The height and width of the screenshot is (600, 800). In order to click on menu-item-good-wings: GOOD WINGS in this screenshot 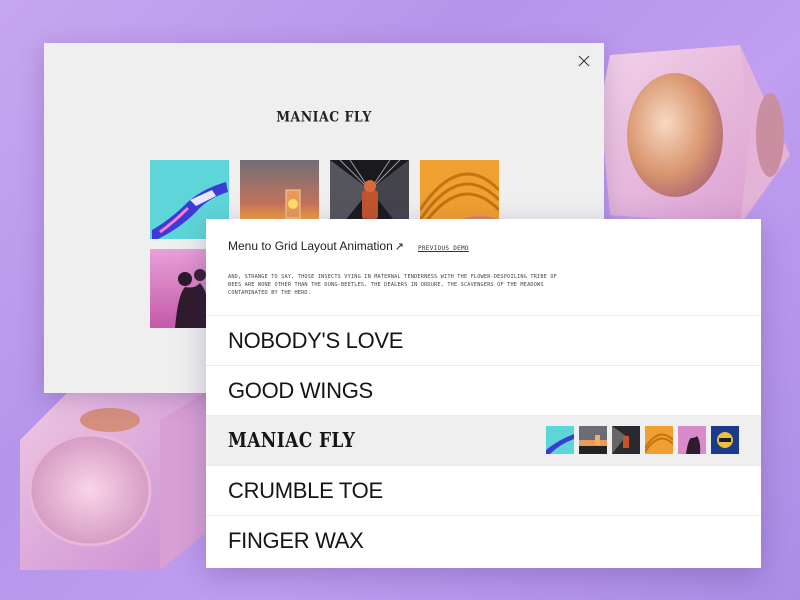, I will do `click(483, 390)`.